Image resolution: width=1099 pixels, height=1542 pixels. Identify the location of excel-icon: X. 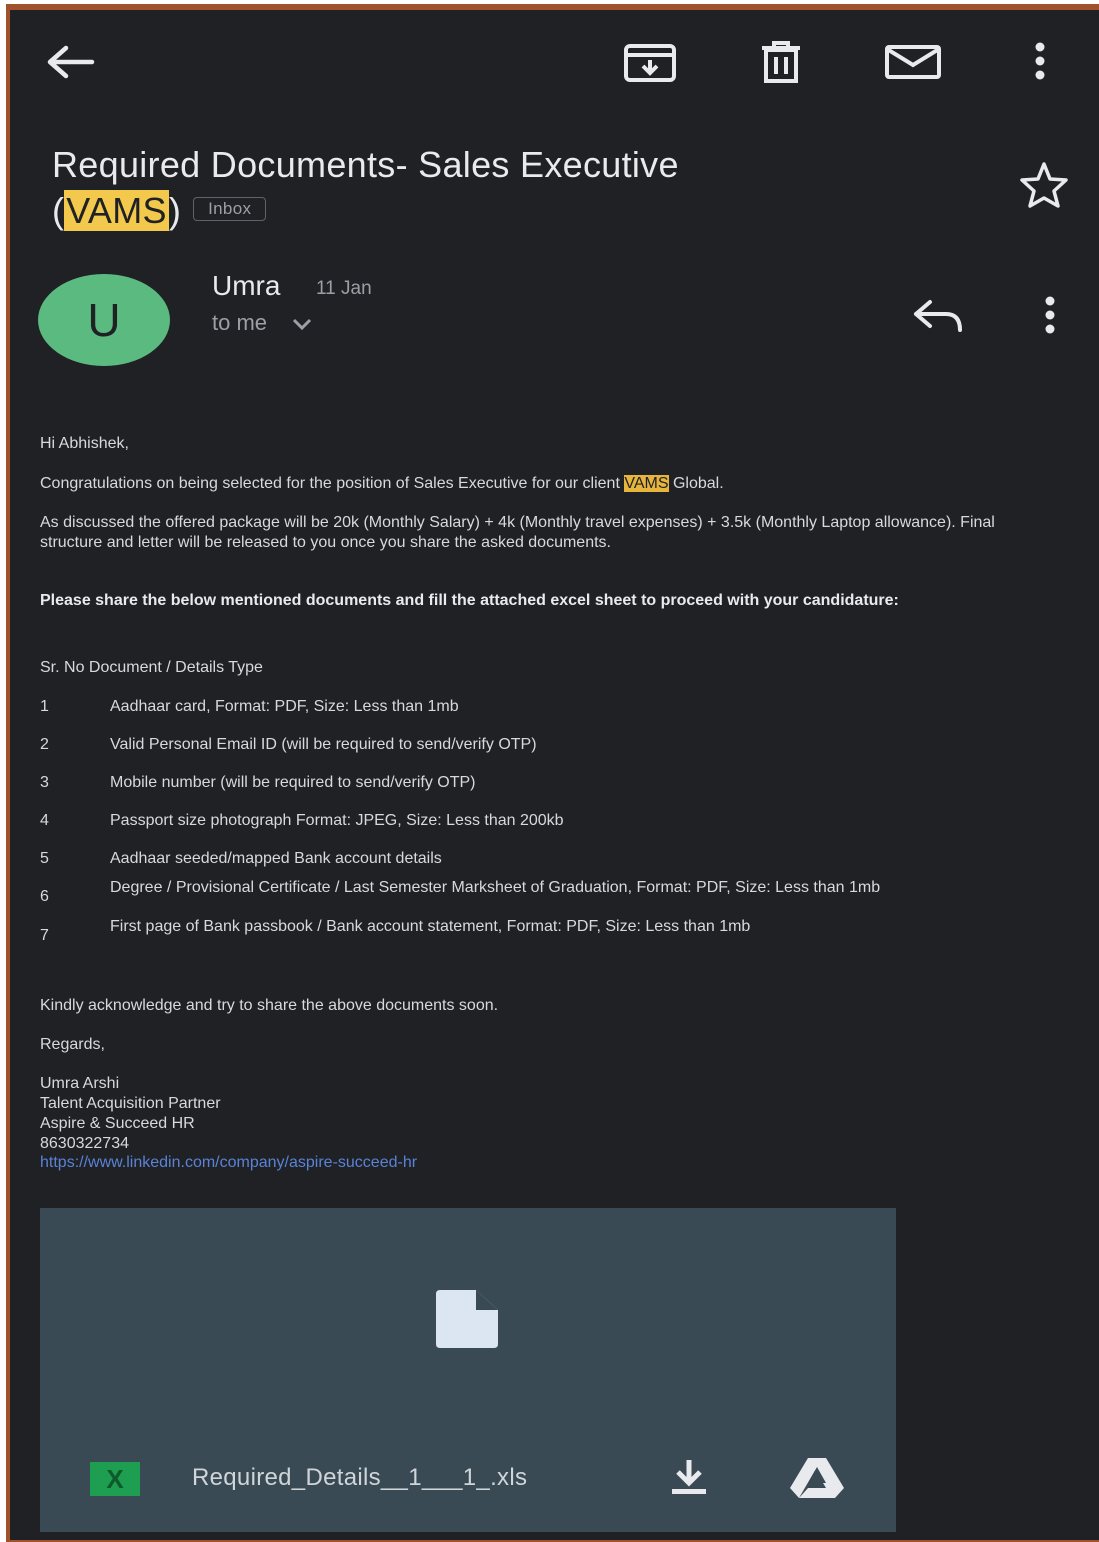
(115, 1479).